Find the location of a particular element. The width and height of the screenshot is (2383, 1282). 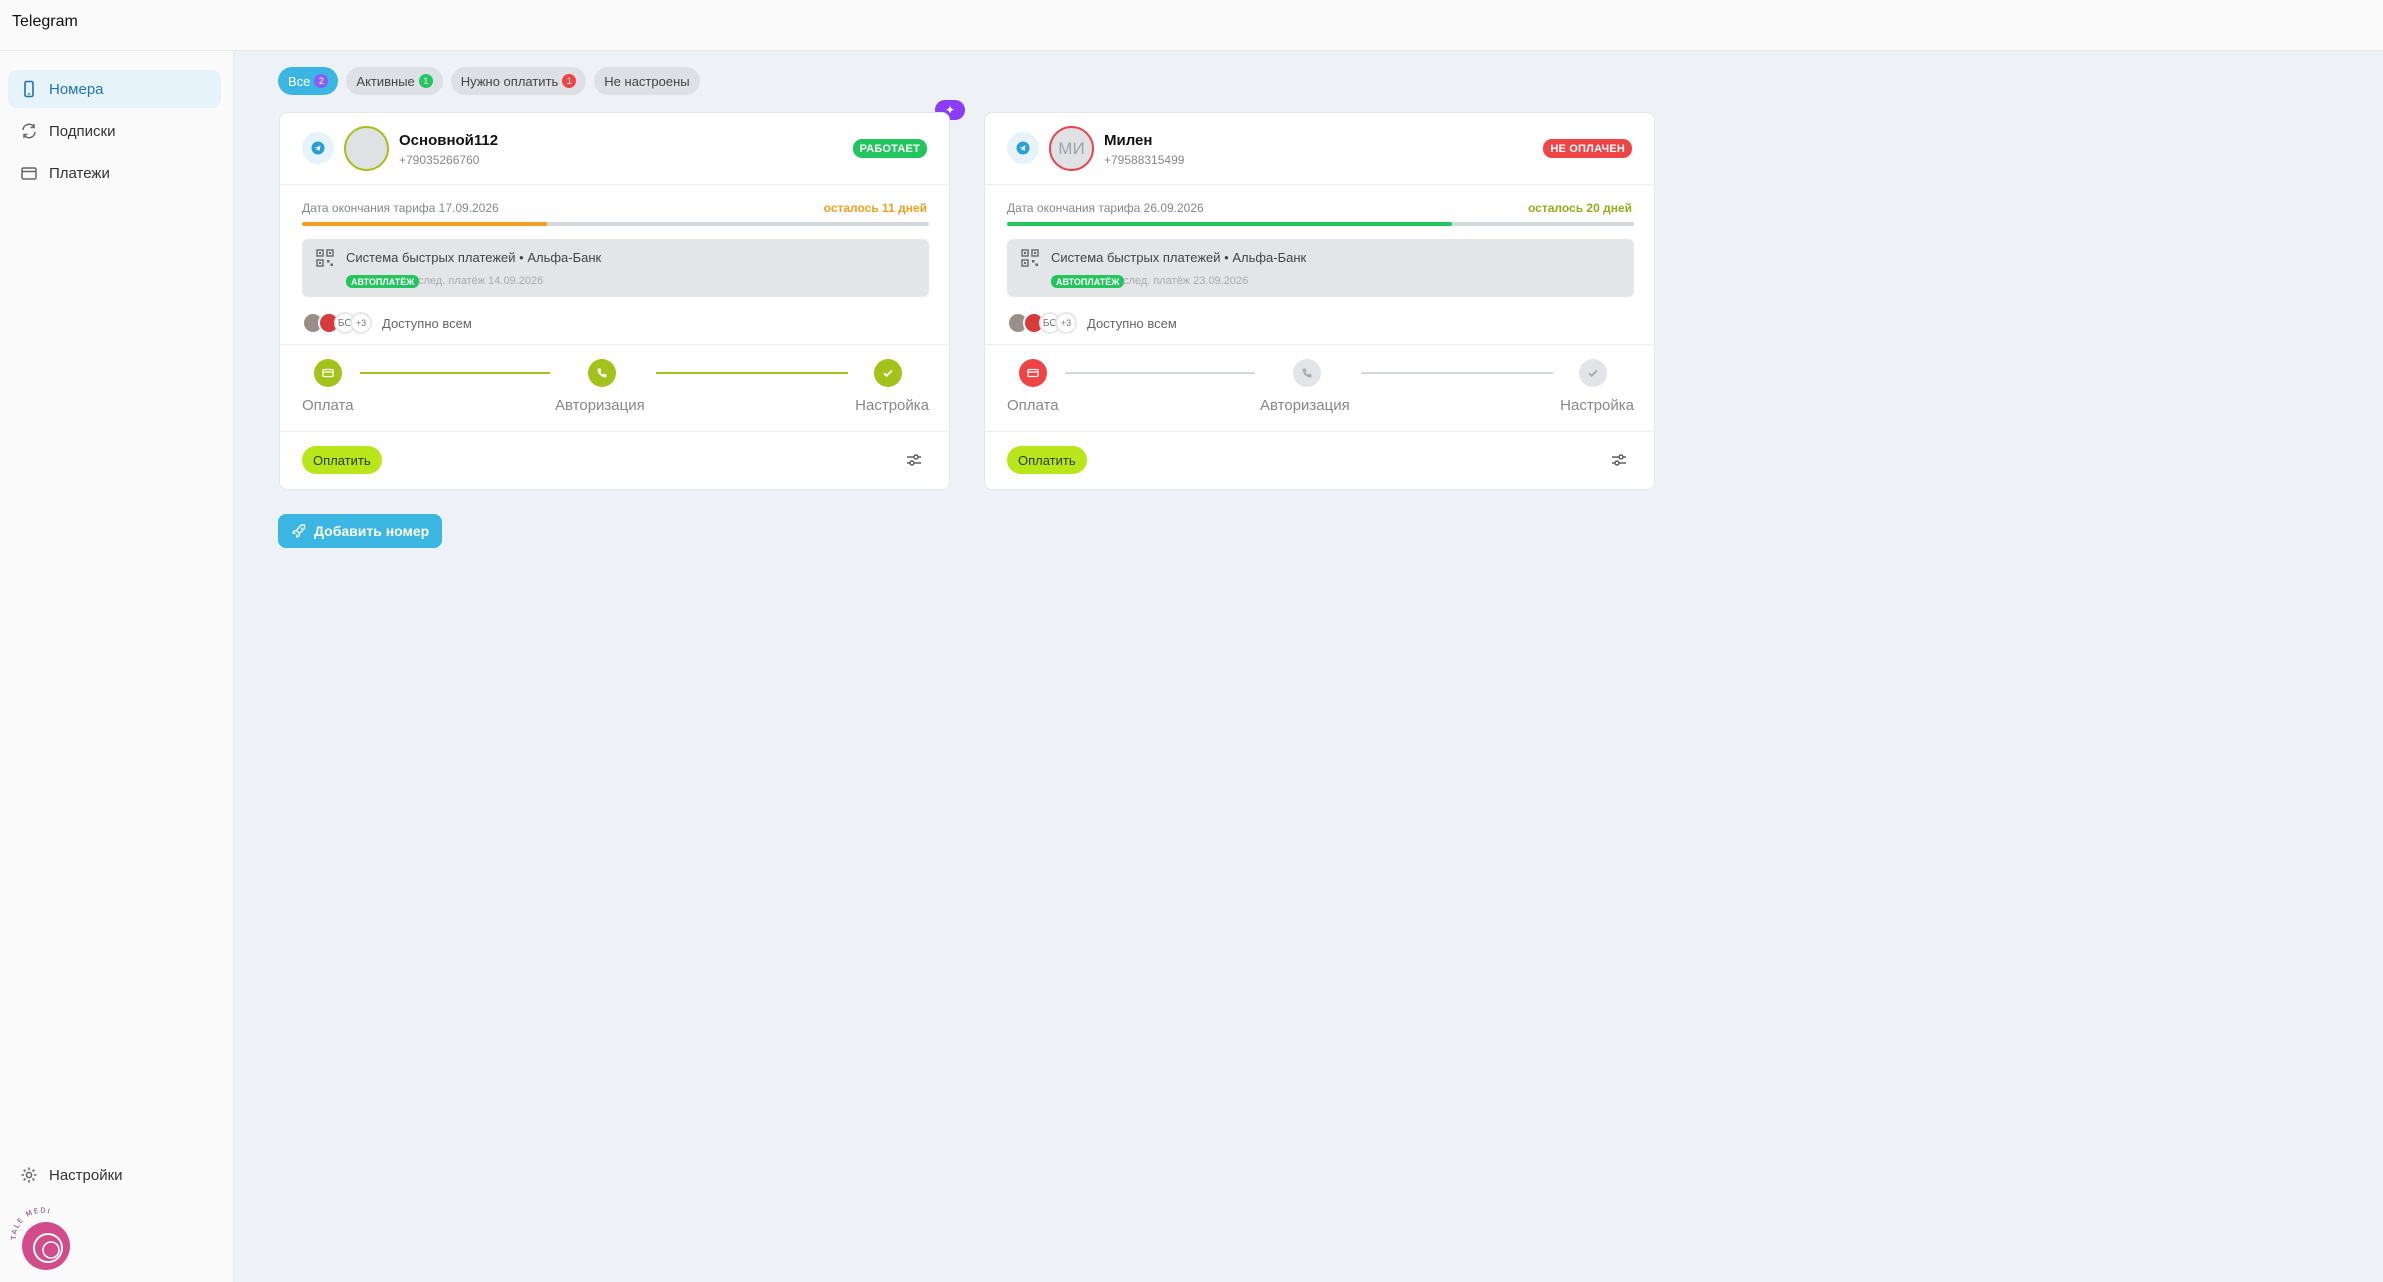

tale-media-logo: TALE MEDIA is located at coordinates (40, 1238).